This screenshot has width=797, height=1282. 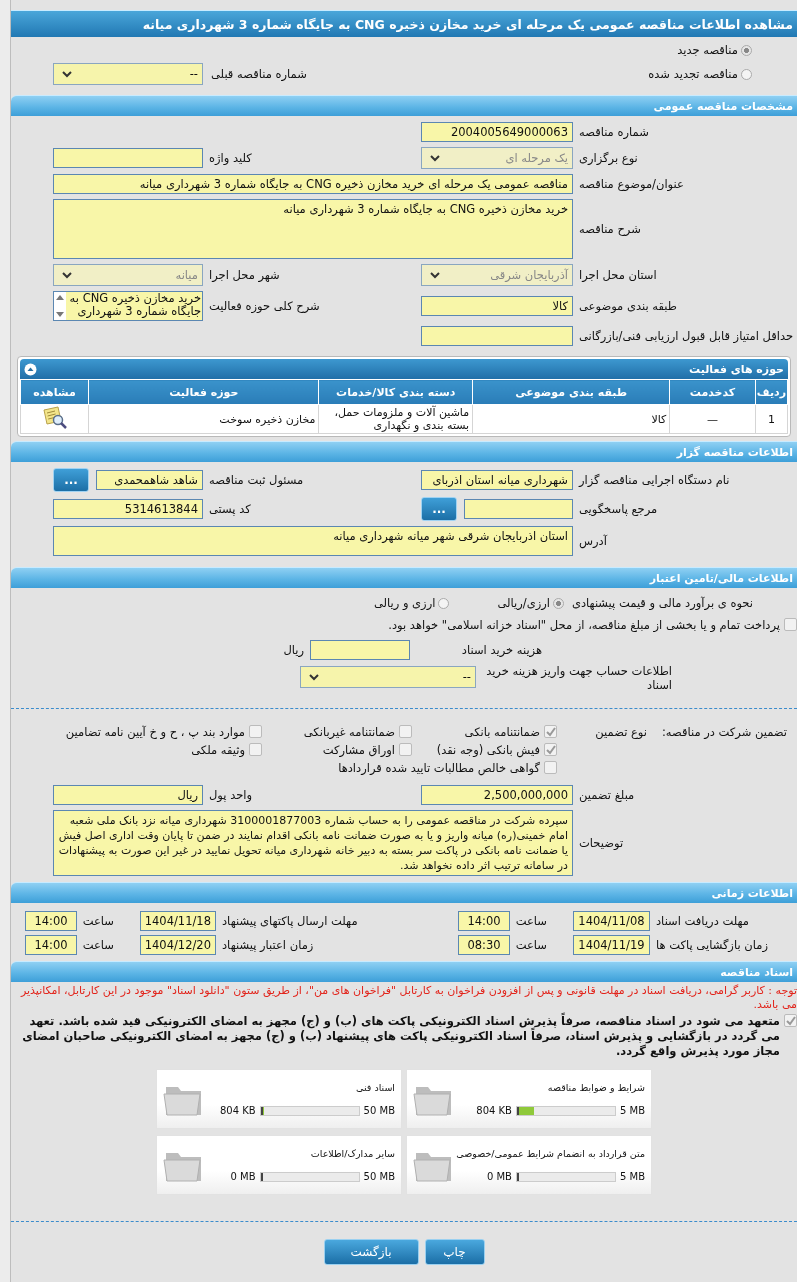 What do you see at coordinates (352, 1153) in the screenshot?
I see `file-name: سایر مدارک/اطلاعات` at bounding box center [352, 1153].